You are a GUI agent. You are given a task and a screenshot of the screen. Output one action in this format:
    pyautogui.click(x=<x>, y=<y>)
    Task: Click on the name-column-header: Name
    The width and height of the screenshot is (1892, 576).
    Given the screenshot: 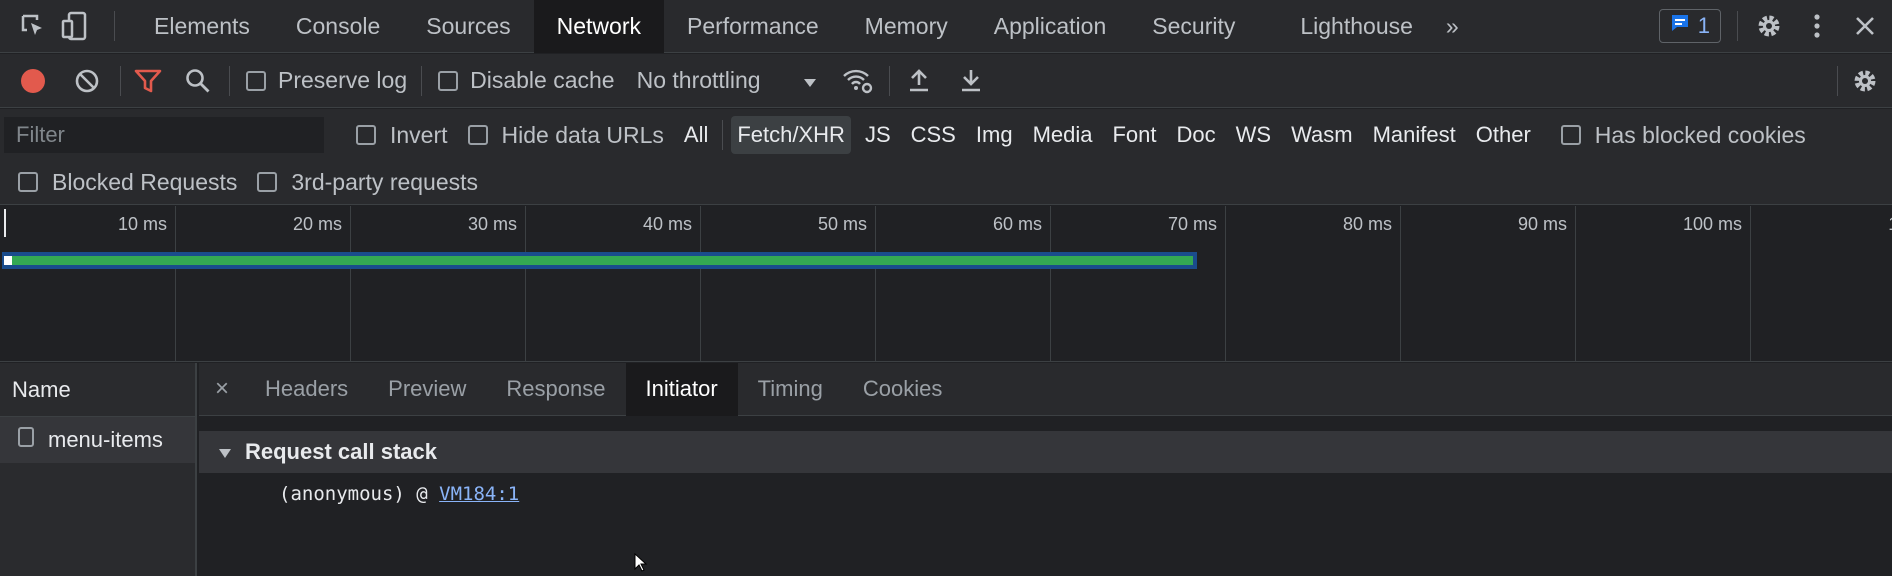 What is the action you would take?
    pyautogui.click(x=97, y=390)
    